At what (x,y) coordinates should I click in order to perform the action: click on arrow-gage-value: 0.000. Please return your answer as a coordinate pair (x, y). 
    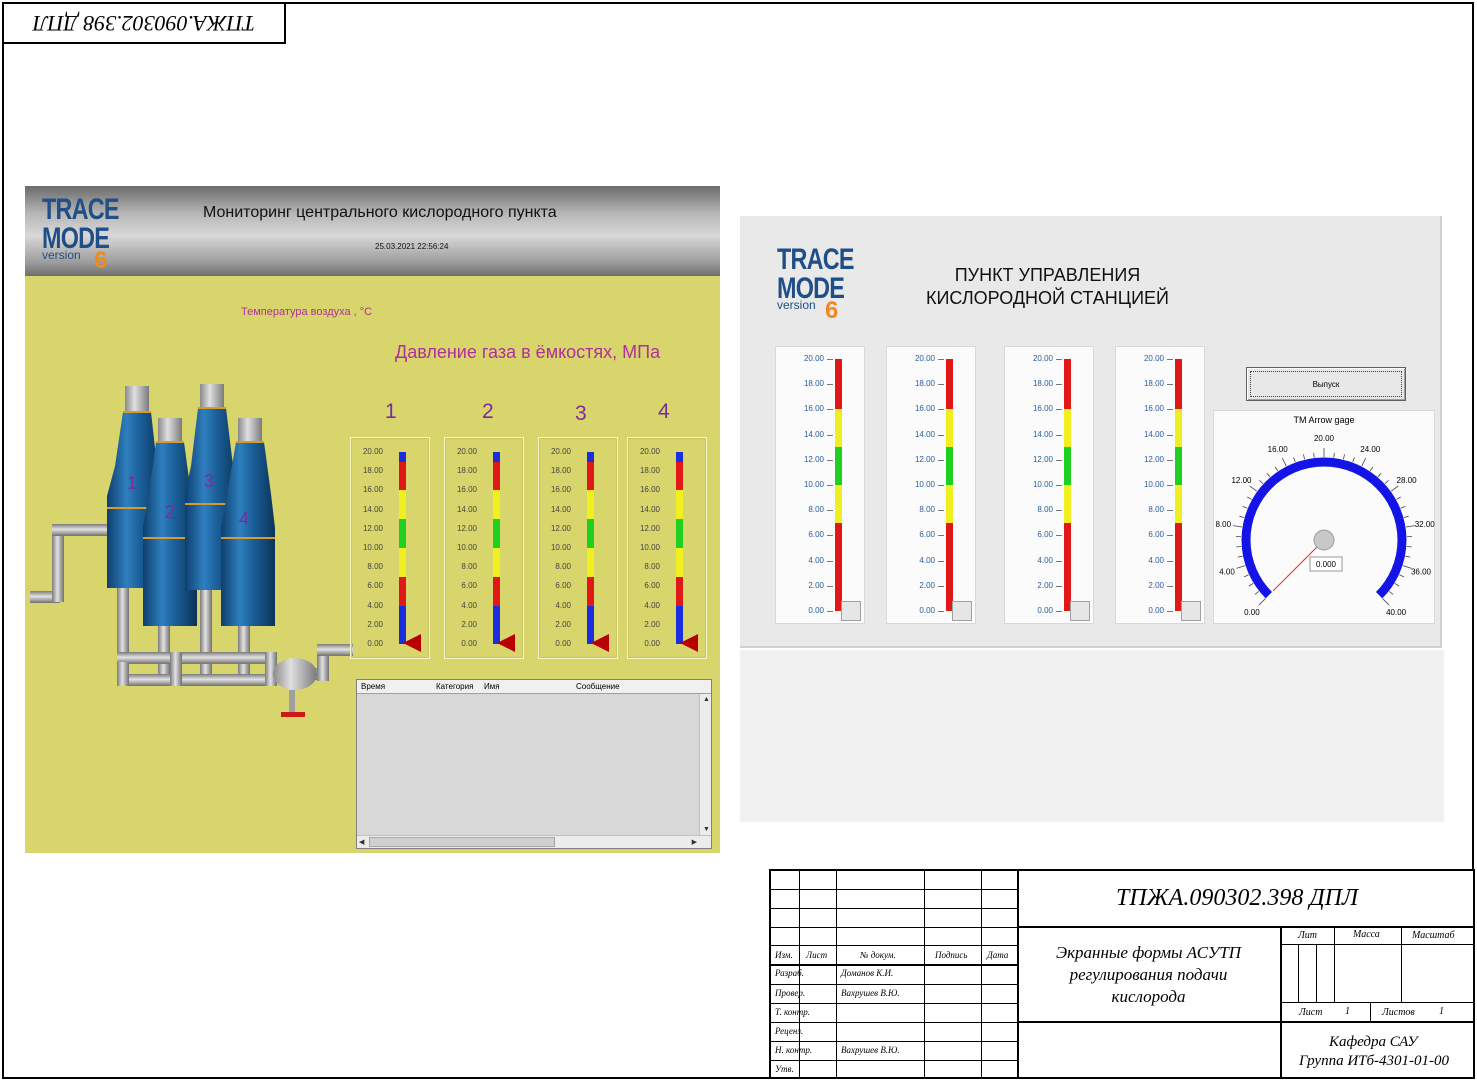
    Looking at the image, I should click on (1326, 564).